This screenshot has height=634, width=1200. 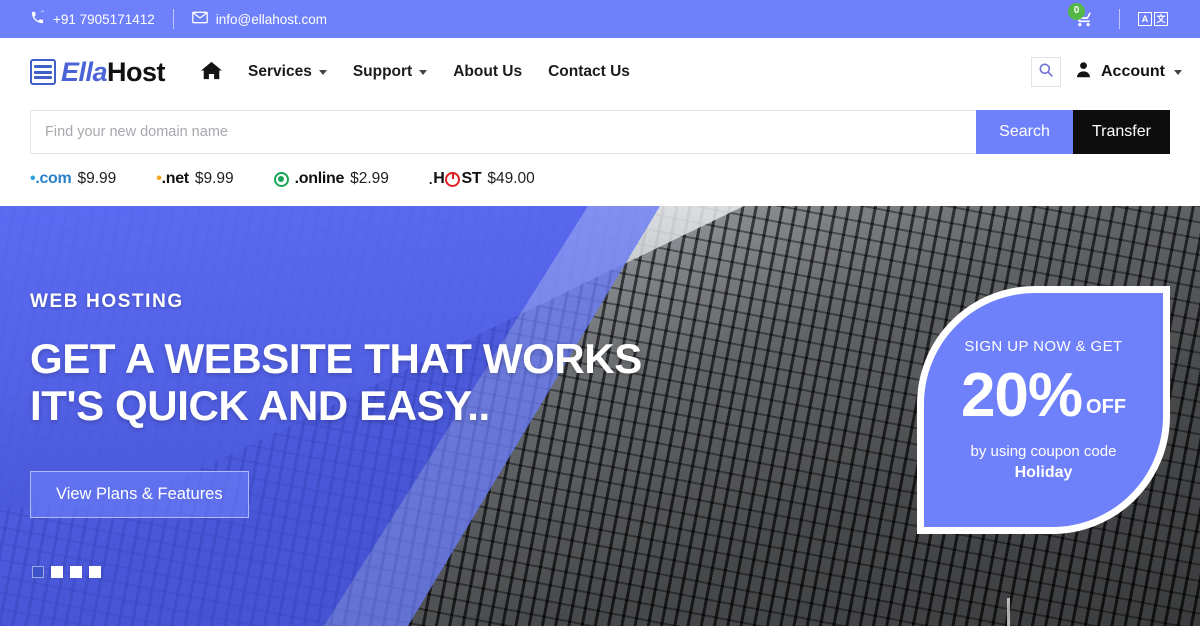 What do you see at coordinates (1161, 19) in the screenshot?
I see `lang-secondary-box: 文` at bounding box center [1161, 19].